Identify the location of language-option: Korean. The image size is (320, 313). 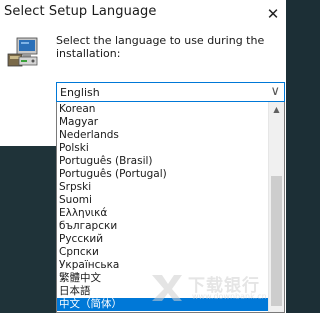
(163, 109).